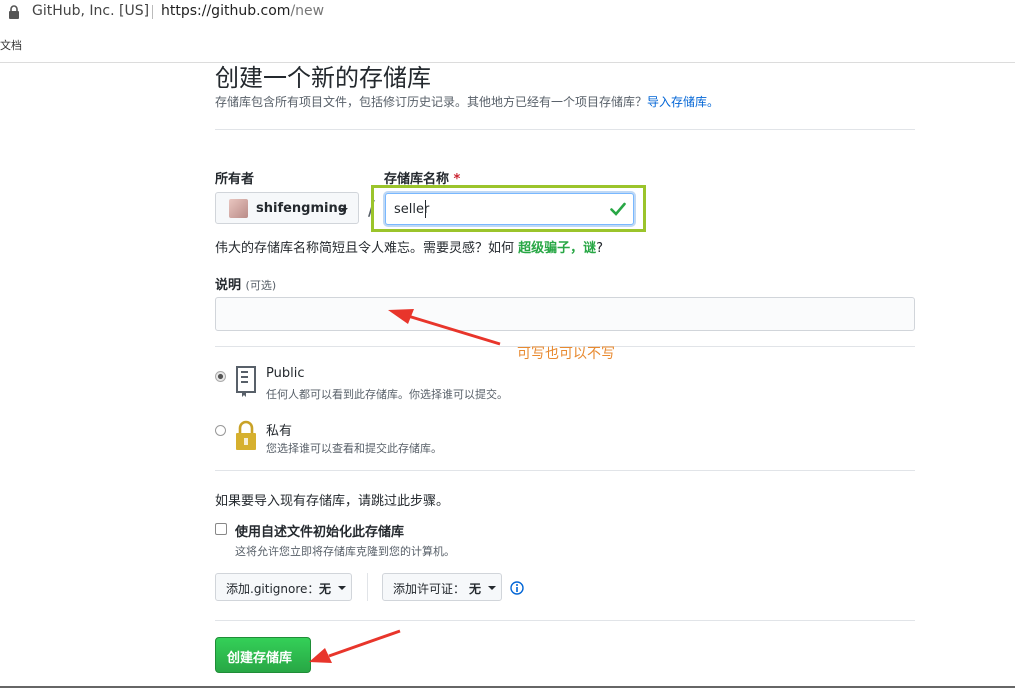 This screenshot has height=688, width=1015. What do you see at coordinates (367, 248) in the screenshot?
I see `name-hint-text: 伟大的存储库名称简短且令人难忘。需要灵感？如何` at bounding box center [367, 248].